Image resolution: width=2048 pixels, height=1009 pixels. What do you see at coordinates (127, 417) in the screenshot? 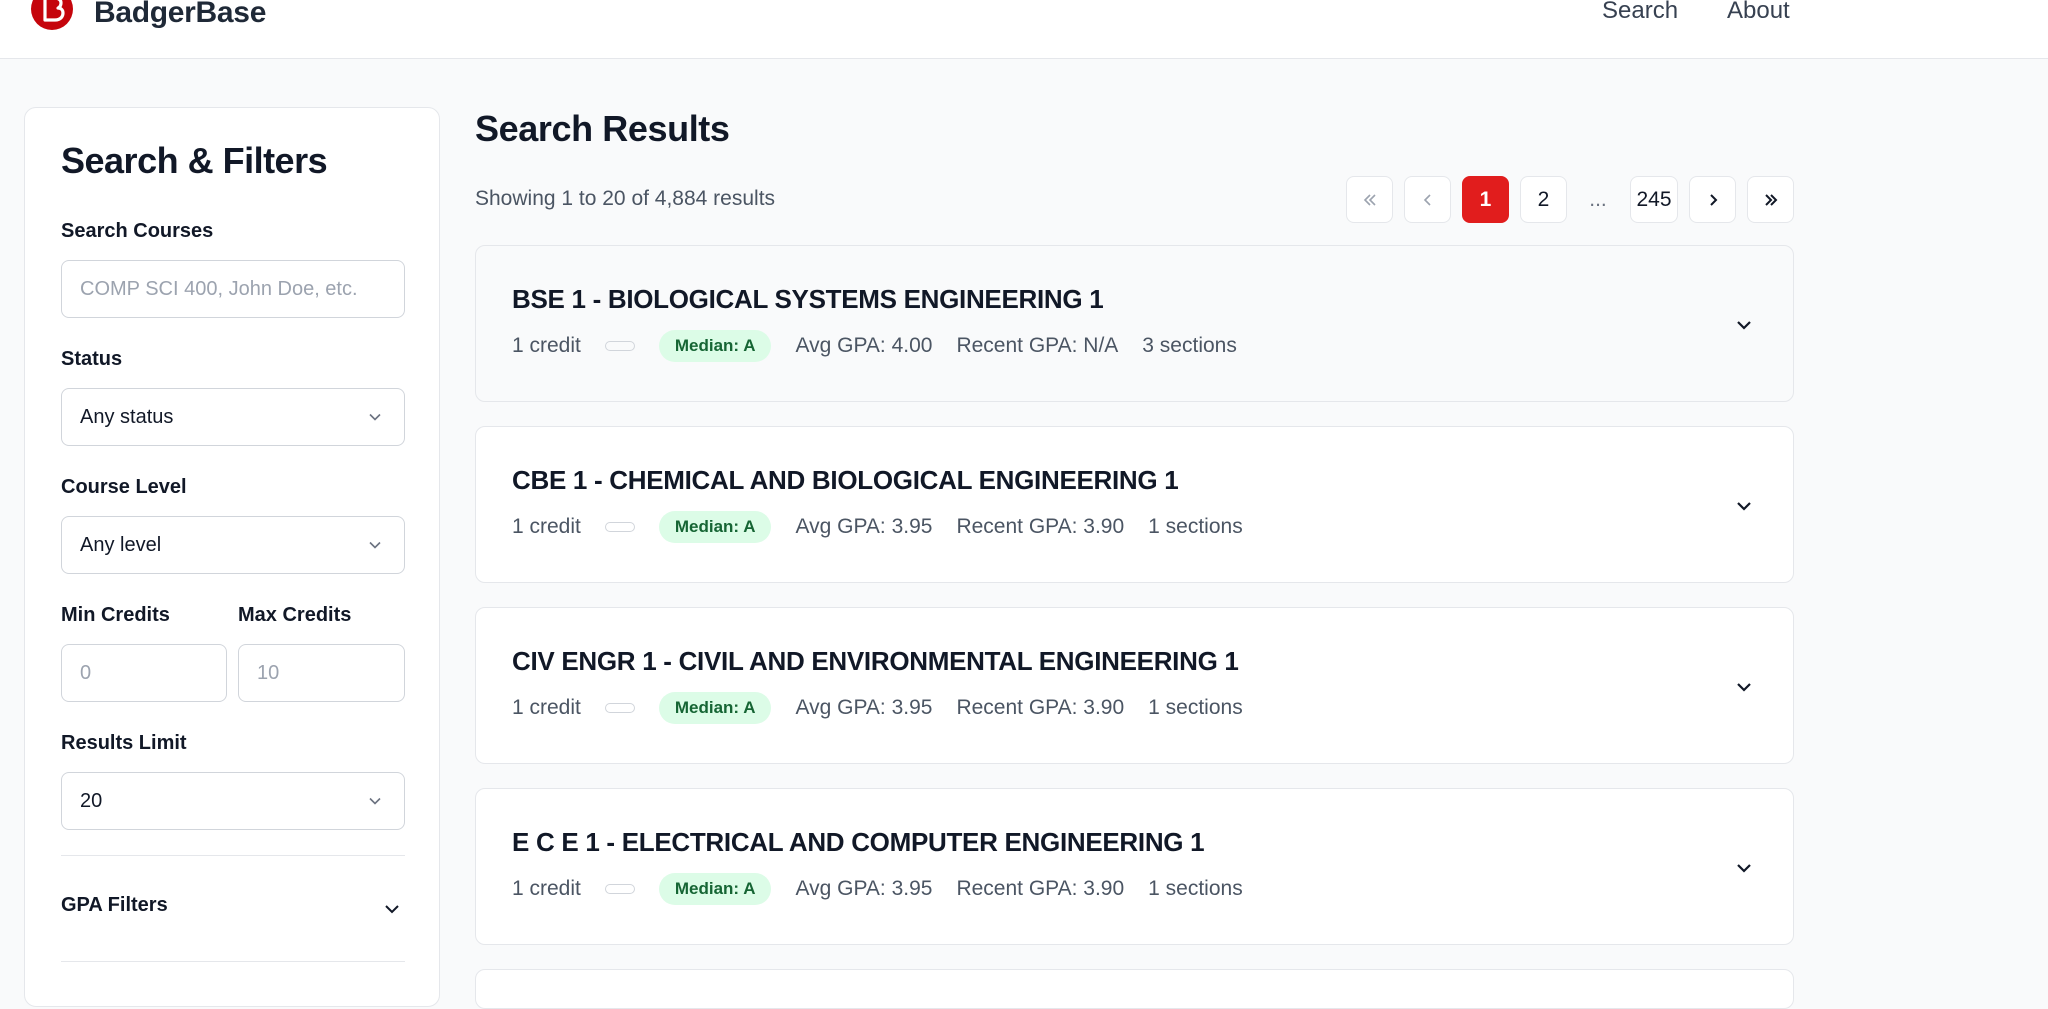
I see `status-select-value: Any status` at bounding box center [127, 417].